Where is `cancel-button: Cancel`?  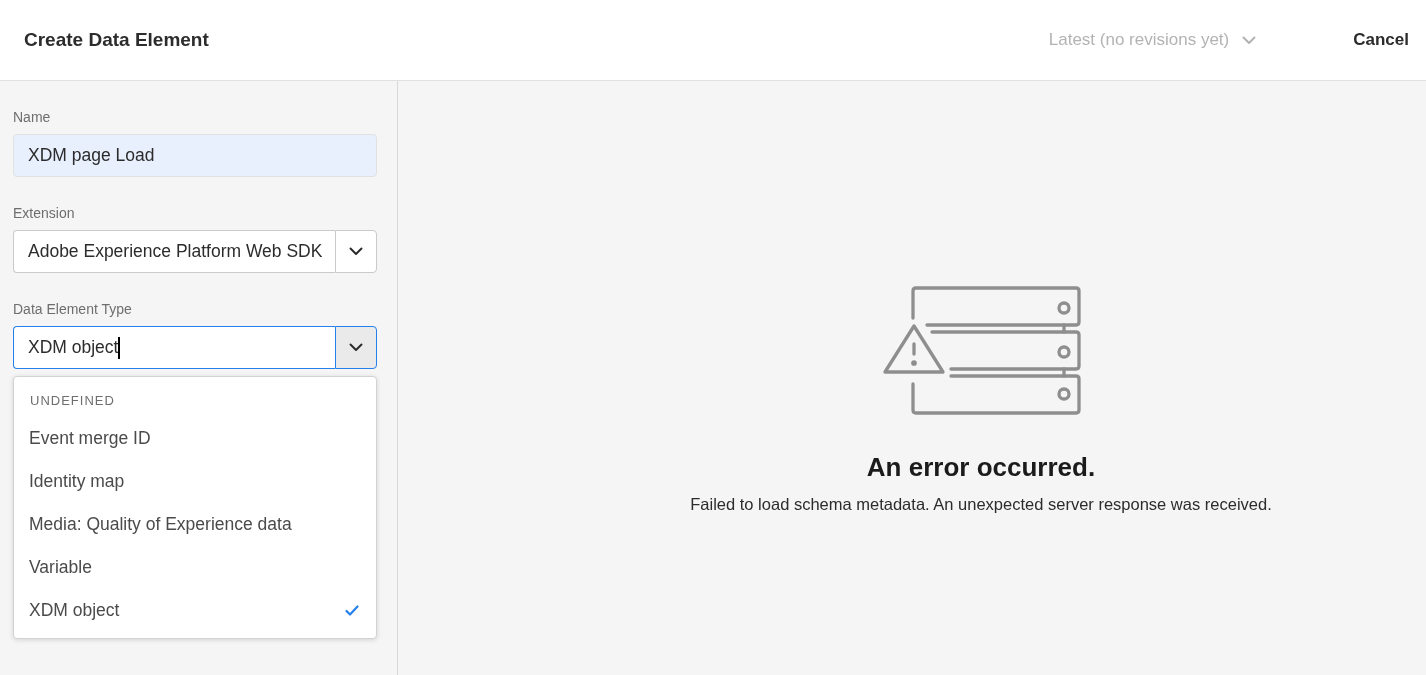
cancel-button: Cancel is located at coordinates (1381, 40).